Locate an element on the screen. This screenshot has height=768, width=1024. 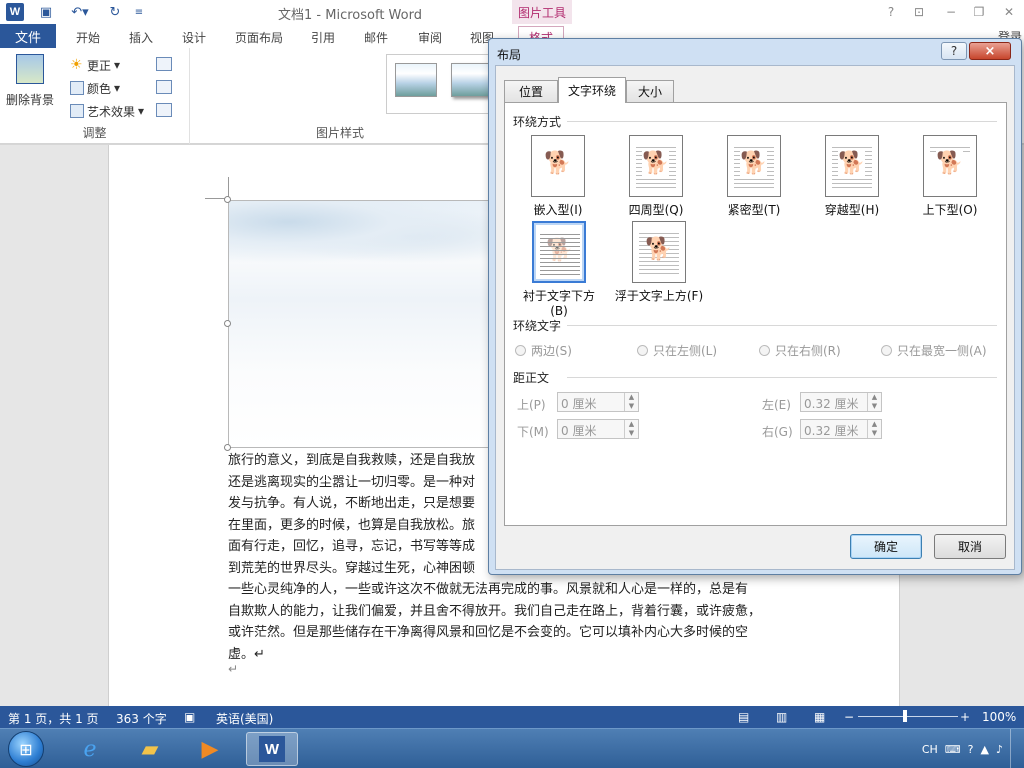
zoom-level: 100% is located at coordinates (999, 717).